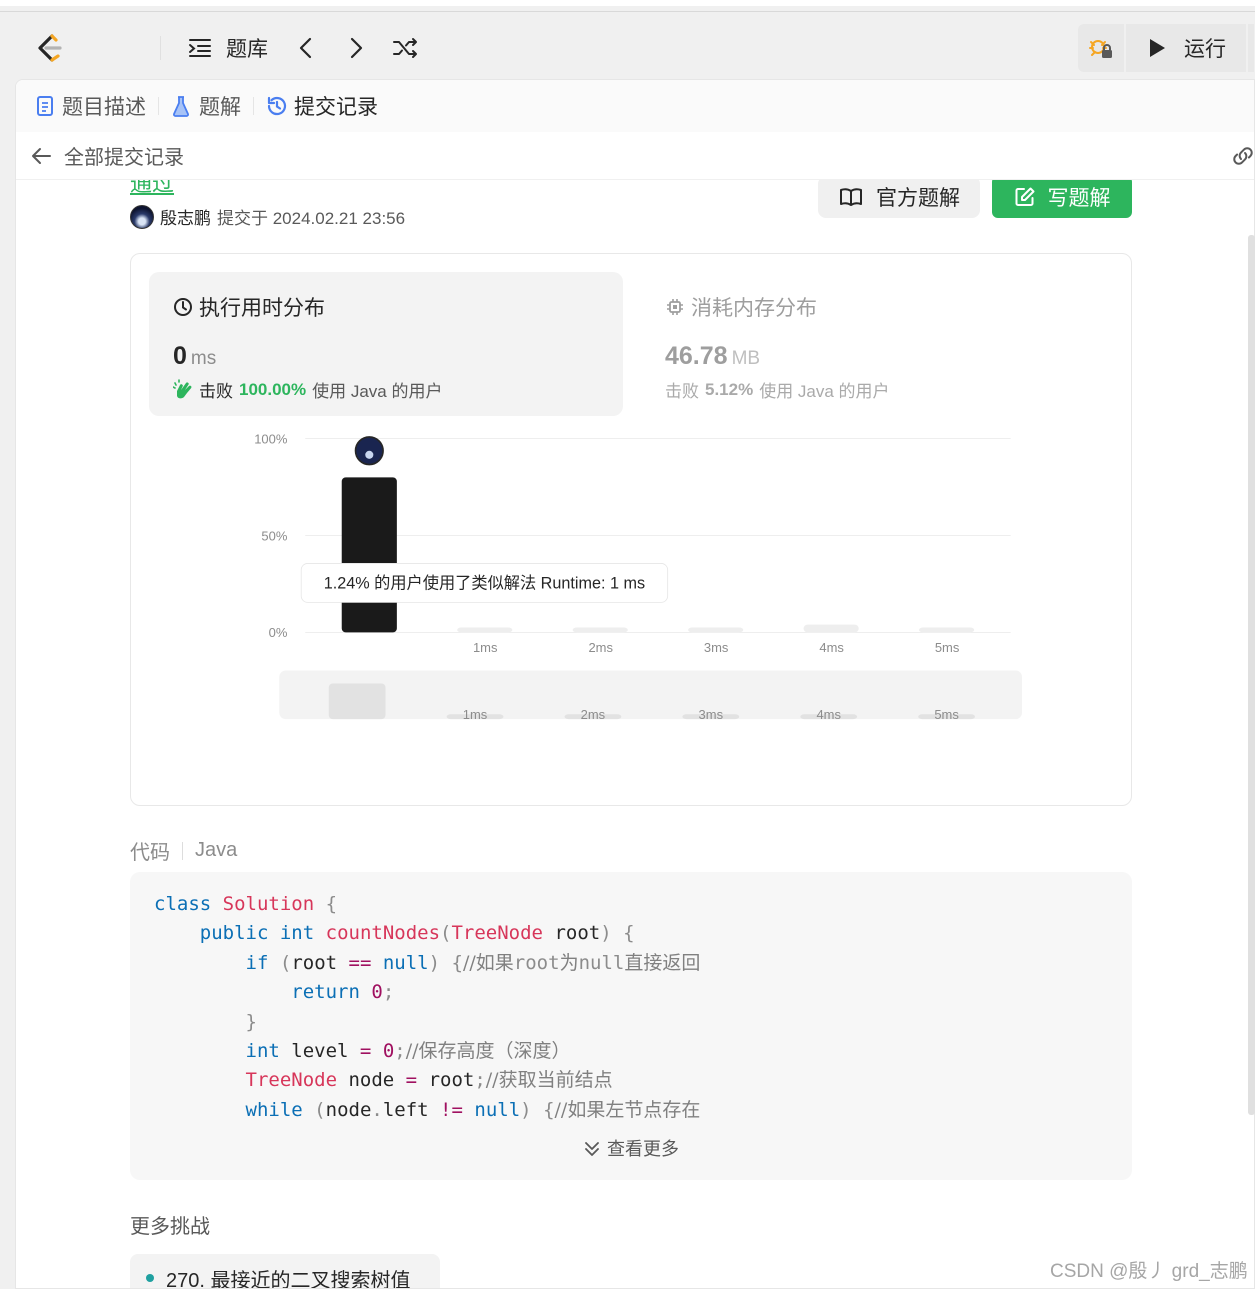 This screenshot has height=1289, width=1255. Describe the element at coordinates (220, 107) in the screenshot. I see `tab-solutions-label: 题解` at that location.